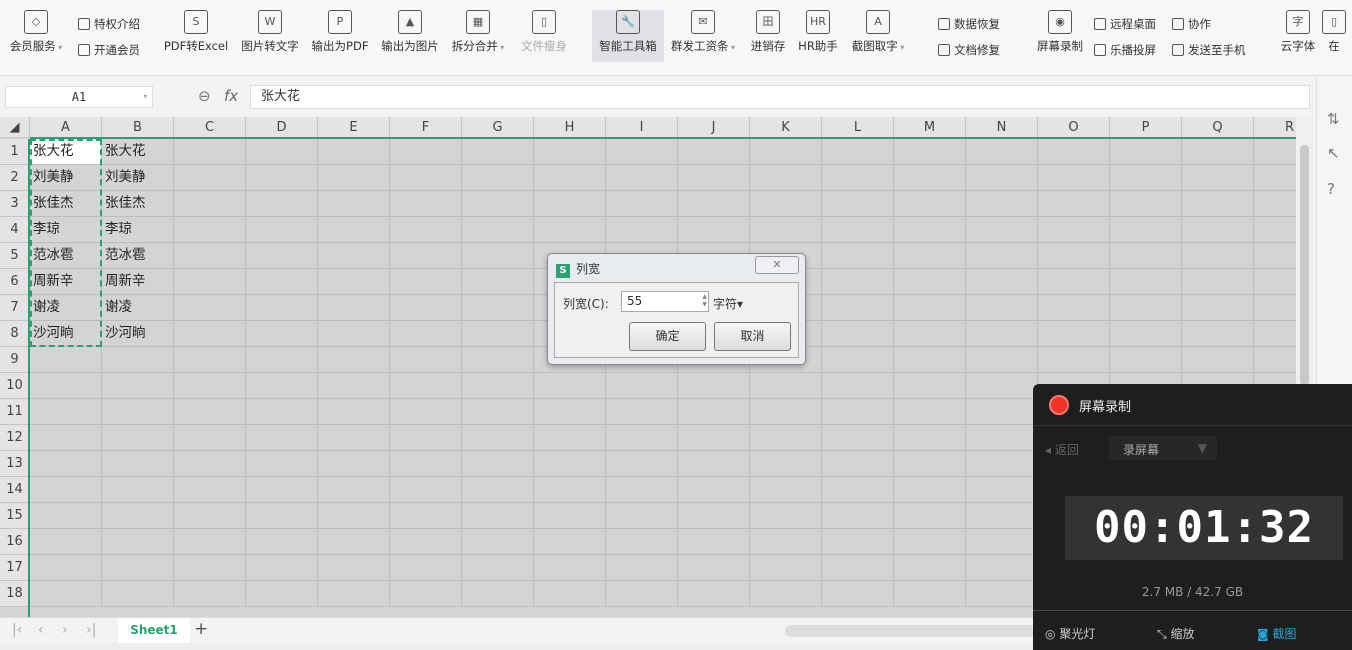 This screenshot has width=1352, height=650. Describe the element at coordinates (1002, 334) in the screenshot. I see `cell-N8` at that location.